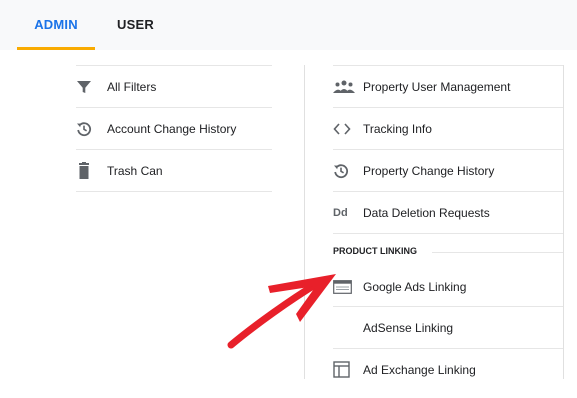  I want to click on menu-item-adsense-linking: AdSense Linking, so click(448, 327).